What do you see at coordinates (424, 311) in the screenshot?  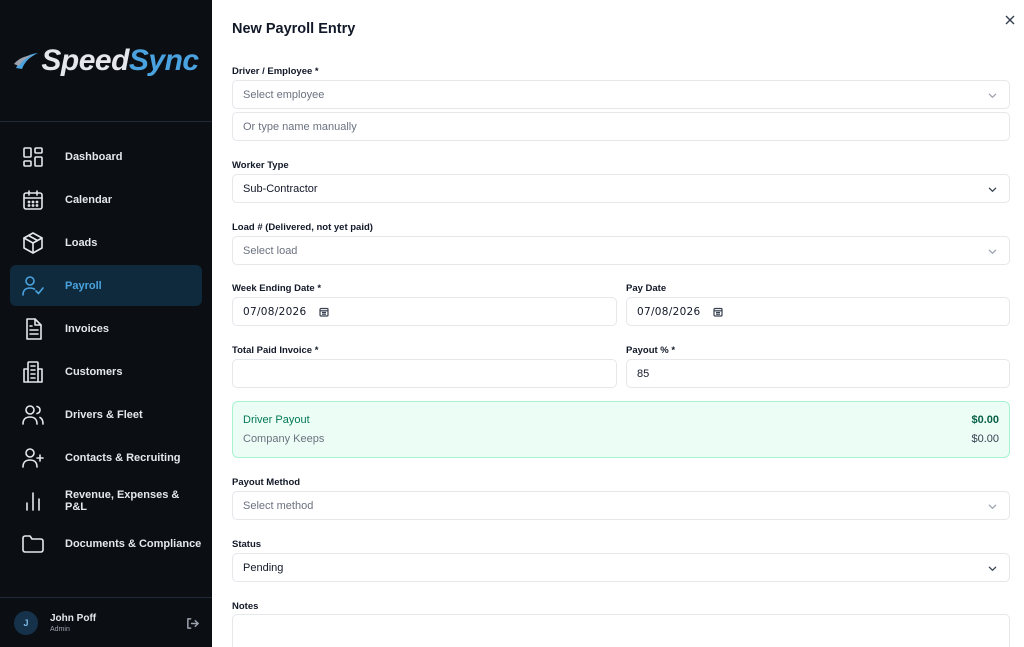 I see `week-ending-date-input: 07/08/2026` at bounding box center [424, 311].